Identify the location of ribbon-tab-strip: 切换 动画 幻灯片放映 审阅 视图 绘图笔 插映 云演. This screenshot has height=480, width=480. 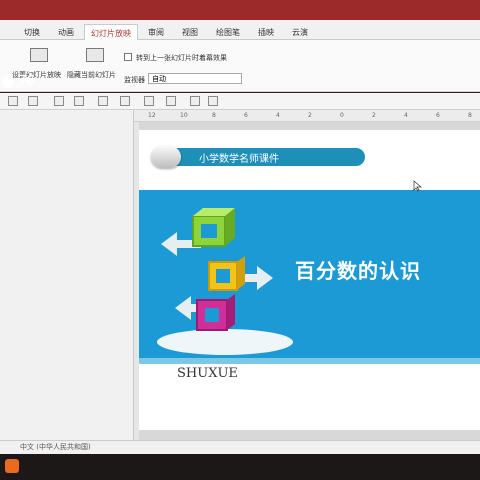
(240, 30).